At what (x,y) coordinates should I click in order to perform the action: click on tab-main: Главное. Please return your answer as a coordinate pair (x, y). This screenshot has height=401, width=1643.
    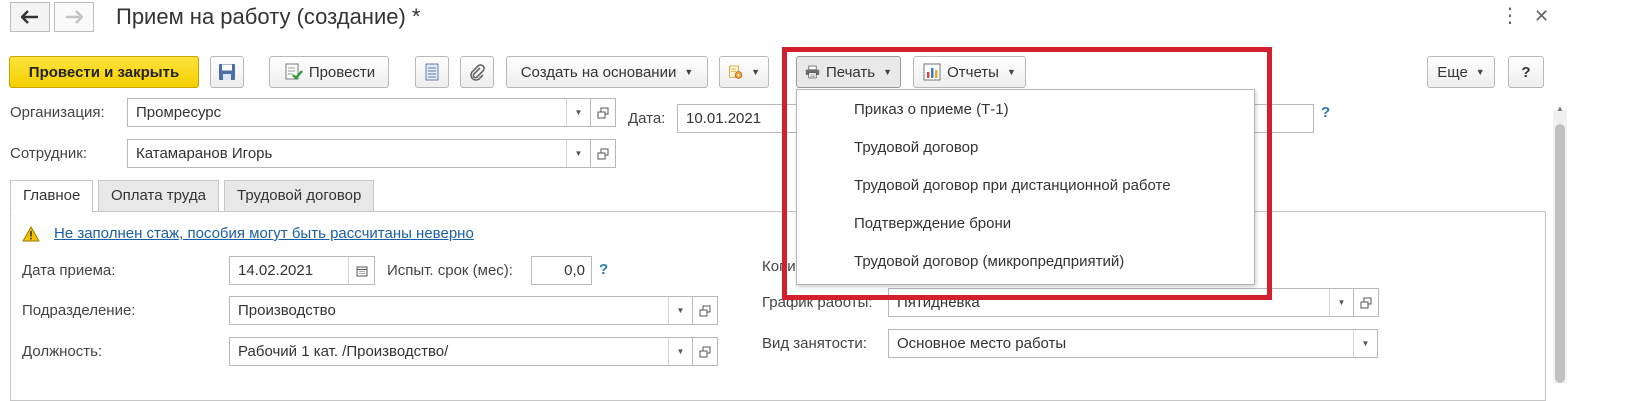
    Looking at the image, I should click on (52, 196).